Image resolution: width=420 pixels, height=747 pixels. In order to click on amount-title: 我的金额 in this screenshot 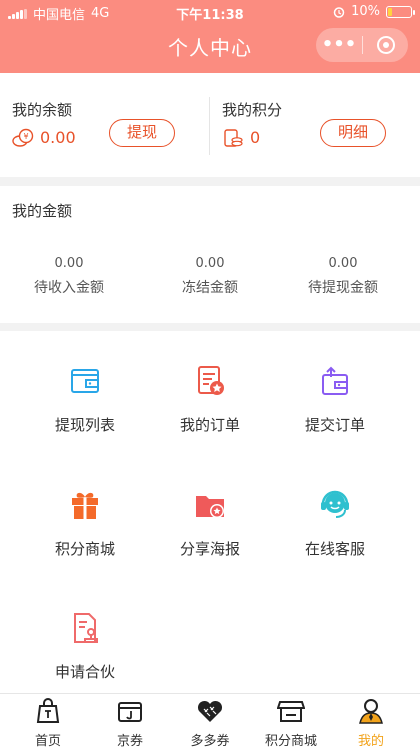, I will do `click(42, 211)`.